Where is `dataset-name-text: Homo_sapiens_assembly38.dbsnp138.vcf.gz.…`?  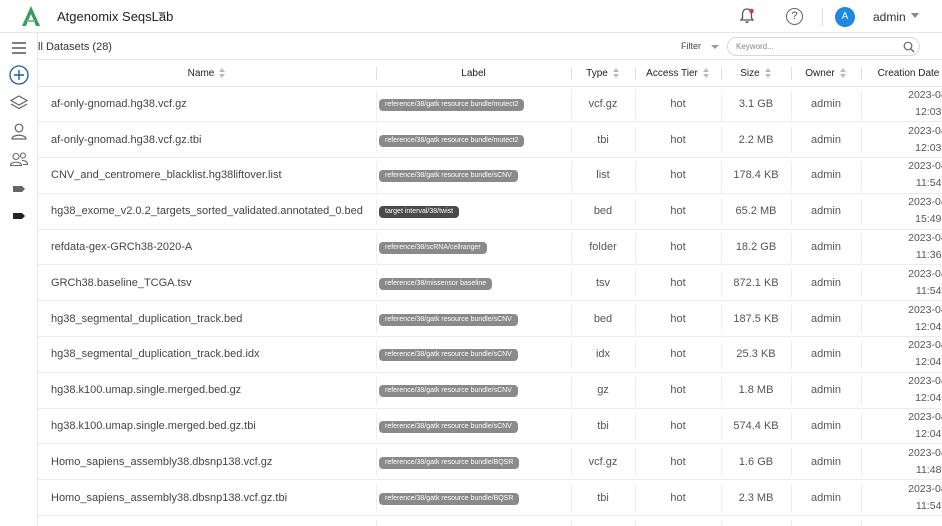 dataset-name-text: Homo_sapiens_assembly38.dbsnp138.vcf.gz.… is located at coordinates (169, 498).